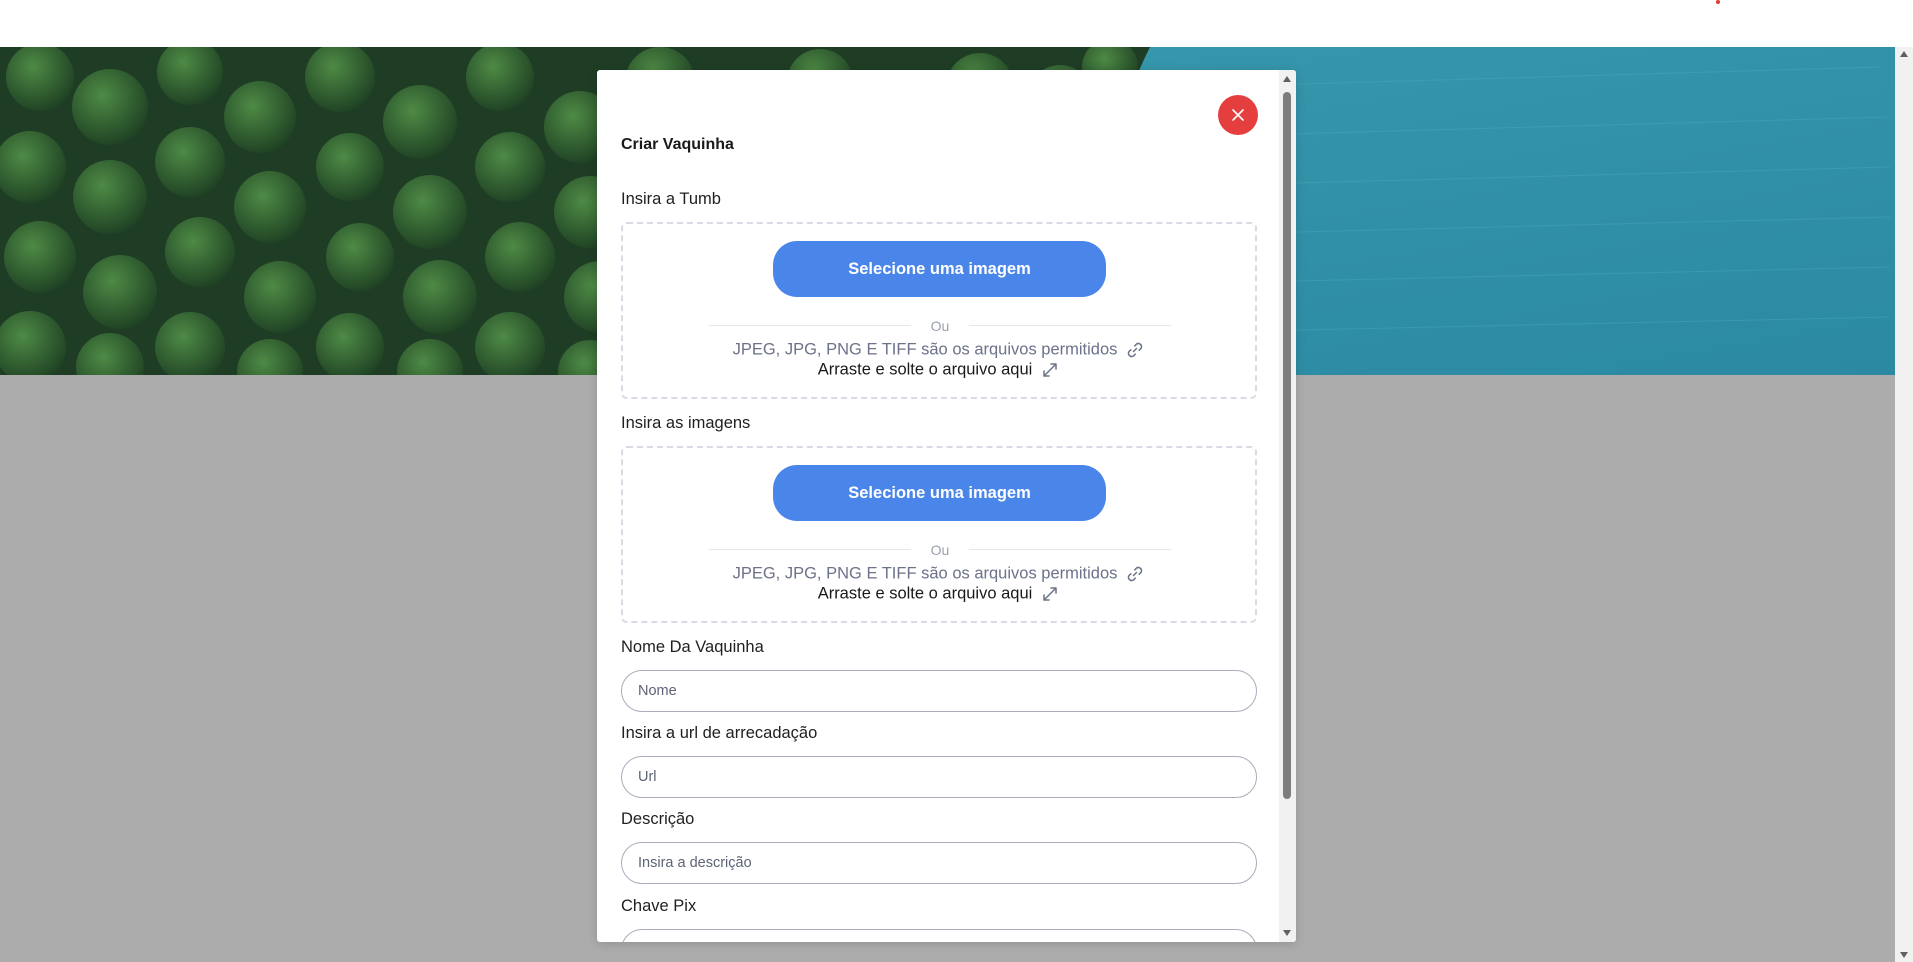 Image resolution: width=1913 pixels, height=962 pixels. What do you see at coordinates (1904, 504) in the screenshot?
I see `page-scrollbar` at bounding box center [1904, 504].